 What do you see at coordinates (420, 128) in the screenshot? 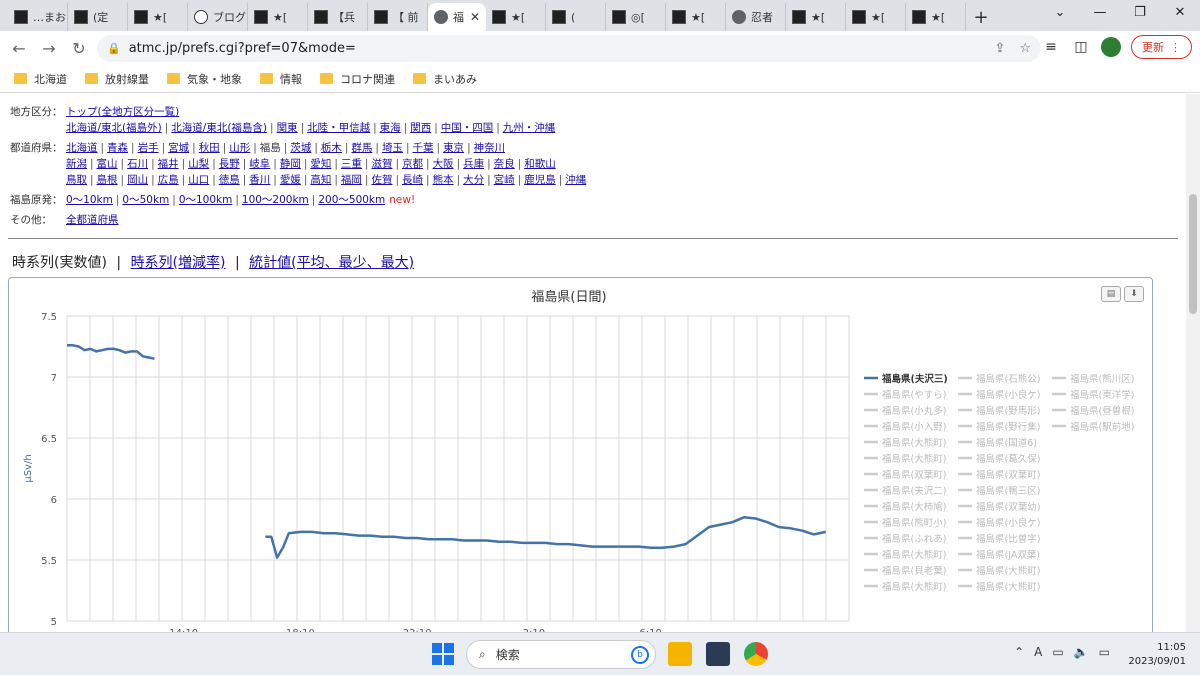
I see `nav-link: 関西` at bounding box center [420, 128].